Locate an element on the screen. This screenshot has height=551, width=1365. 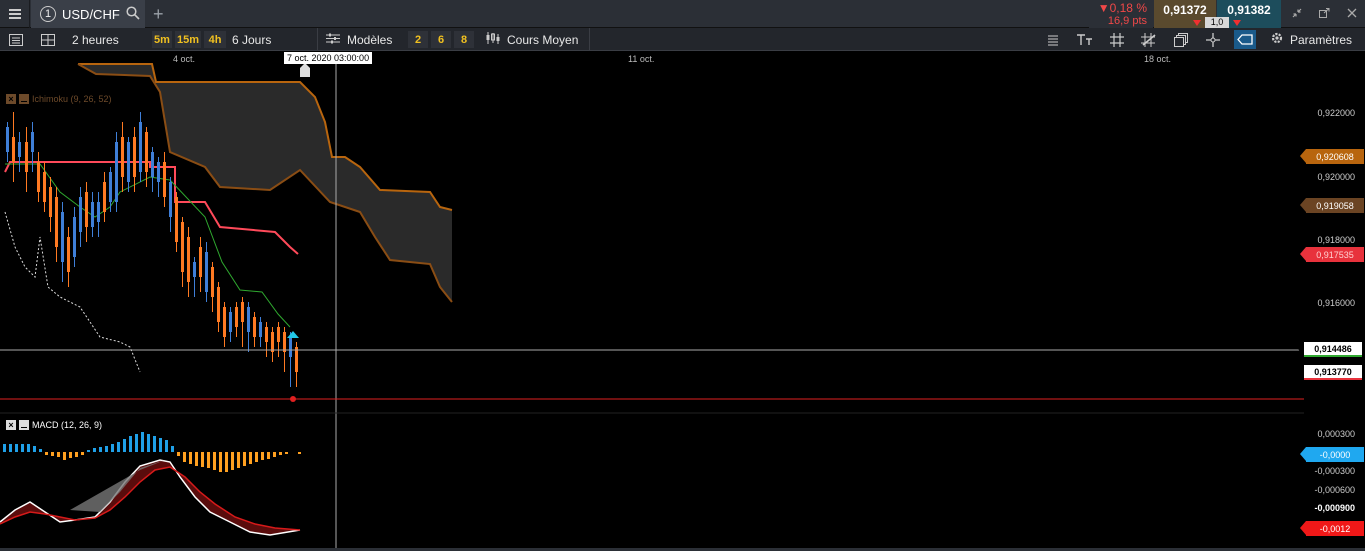
symbol-label: USD/CHF is located at coordinates (91, 14).